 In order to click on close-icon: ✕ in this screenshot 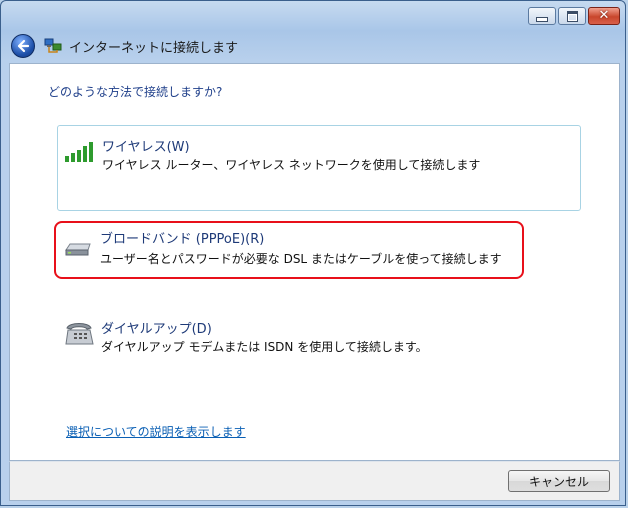, I will do `click(604, 15)`.